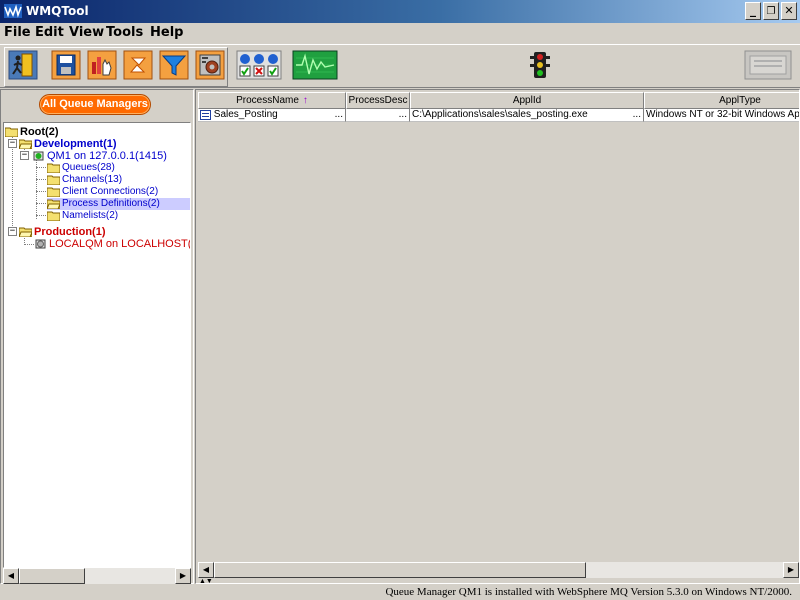 This screenshot has width=800, height=600. I want to click on tree-horizontal-scrollbar: ◀ ▶, so click(97, 576).